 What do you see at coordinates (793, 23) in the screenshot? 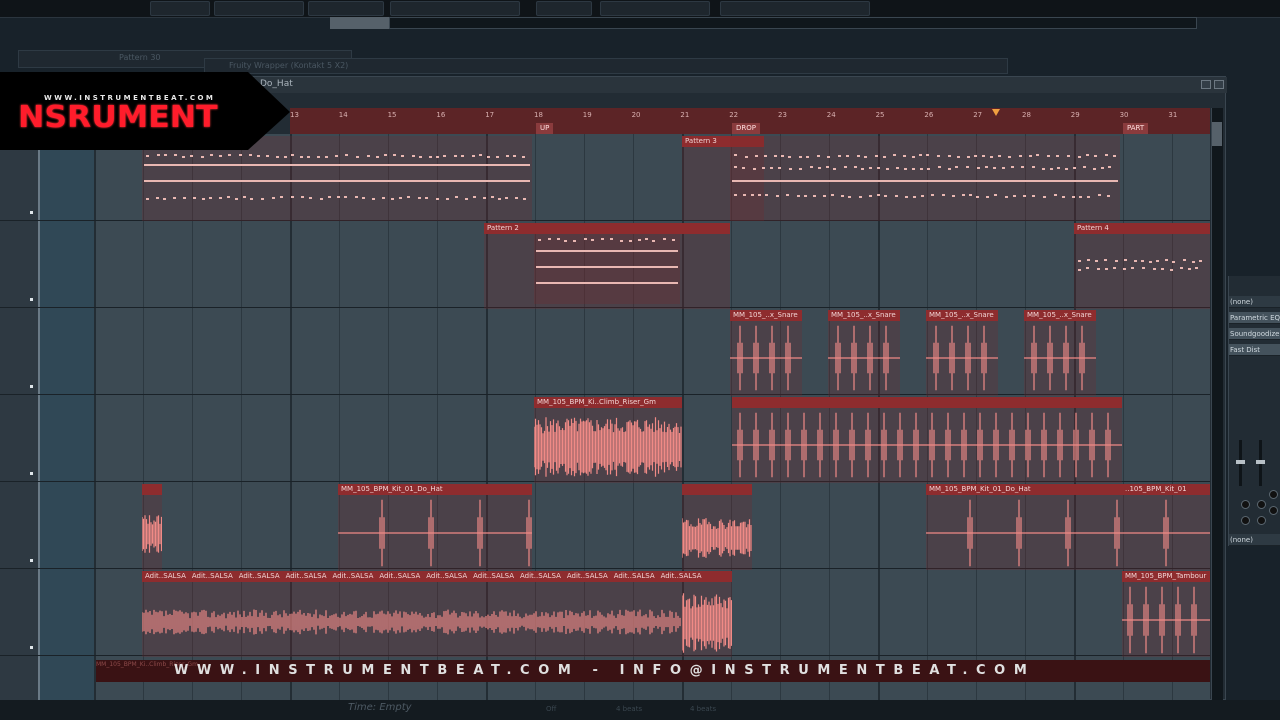
I see `horizontal-scrollbar` at bounding box center [793, 23].